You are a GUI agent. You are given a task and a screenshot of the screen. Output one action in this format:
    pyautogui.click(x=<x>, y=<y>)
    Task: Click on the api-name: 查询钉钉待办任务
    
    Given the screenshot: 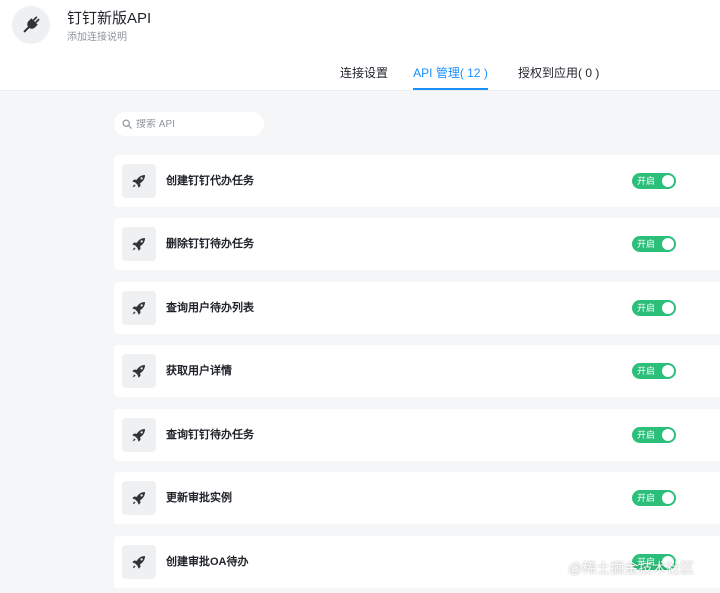 What is the action you would take?
    pyautogui.click(x=210, y=435)
    